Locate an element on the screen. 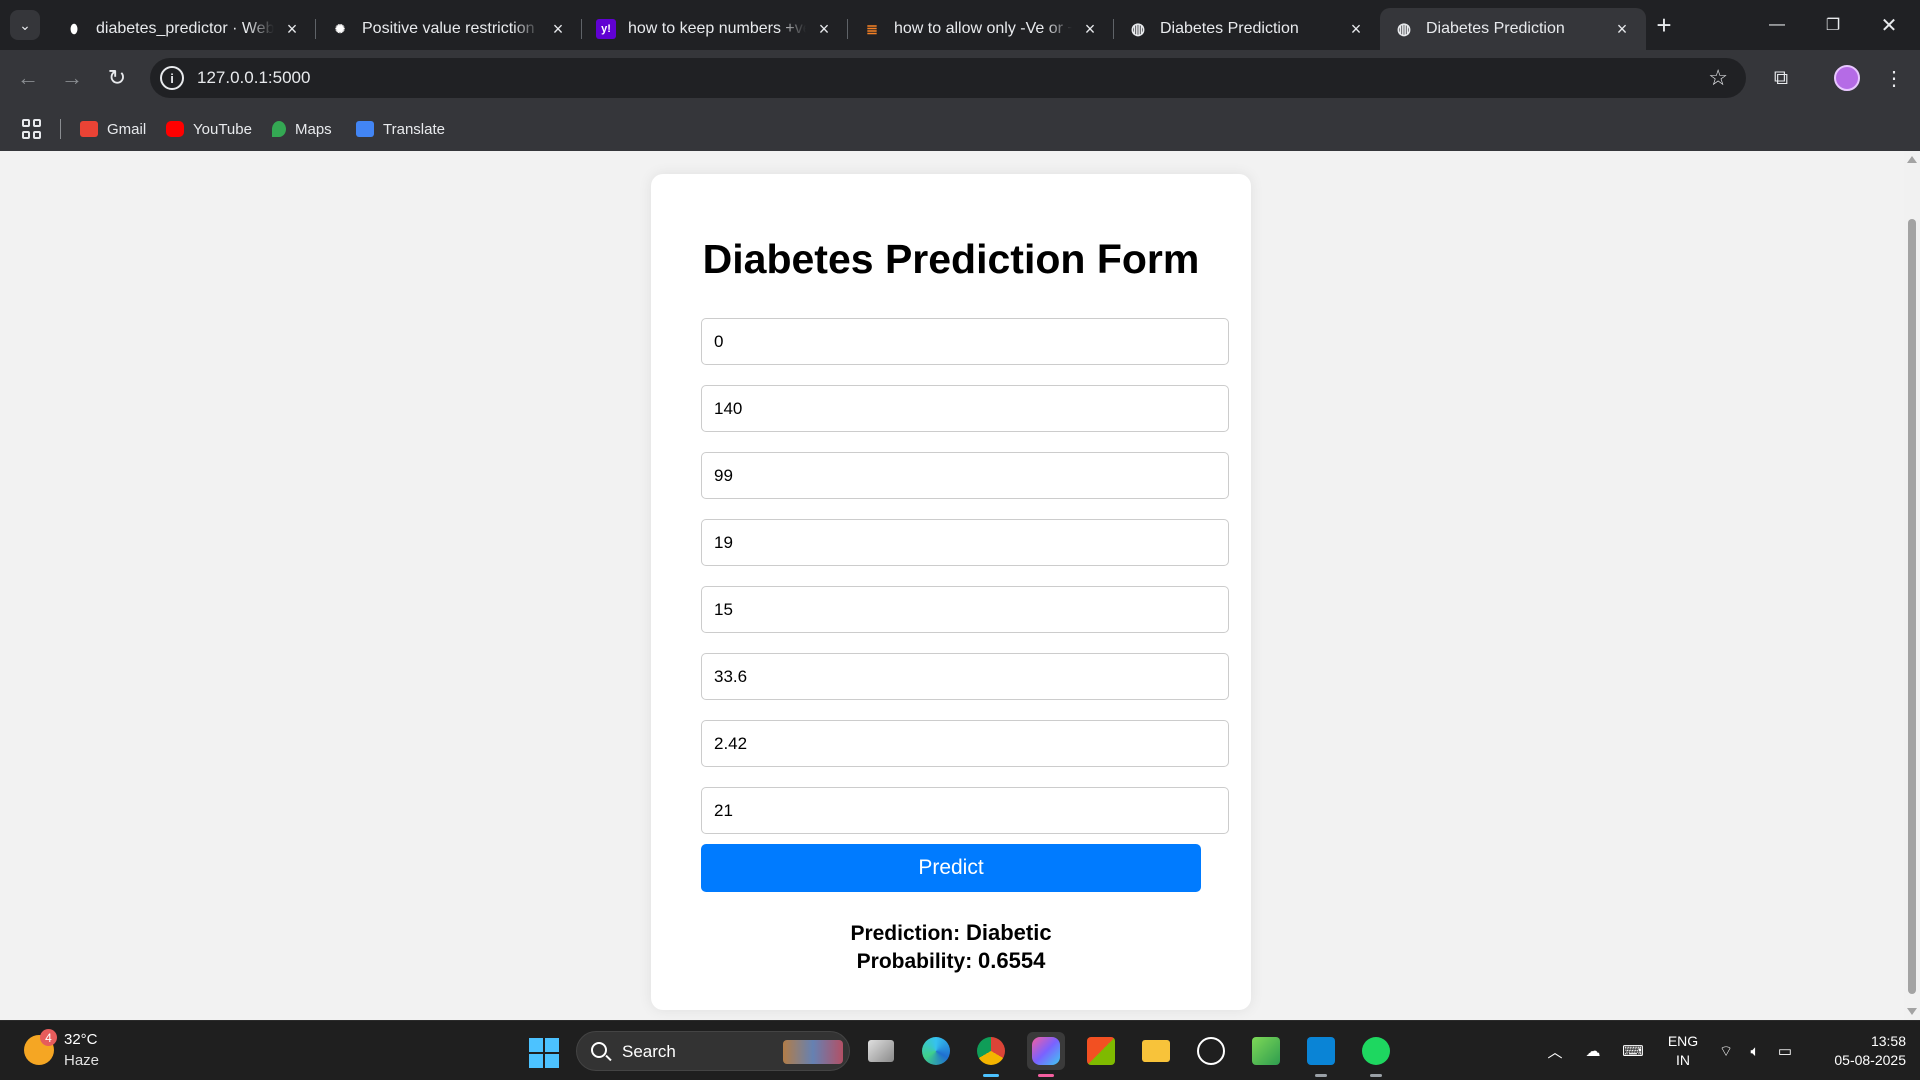 This screenshot has height=1080, width=1920. task-view-icon is located at coordinates (881, 1051).